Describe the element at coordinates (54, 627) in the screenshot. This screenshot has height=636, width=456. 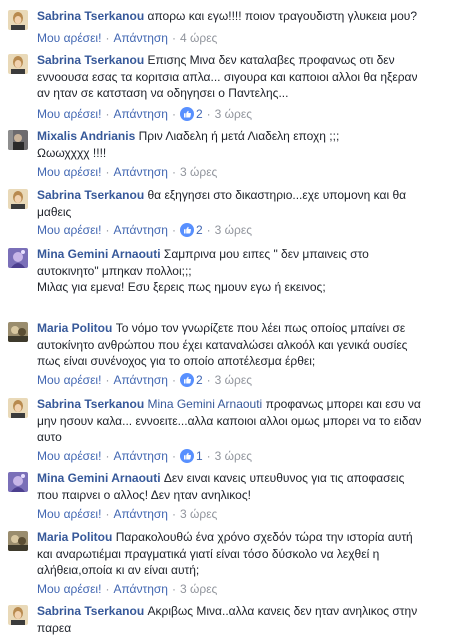
I see `comment-text: παρεα` at that location.